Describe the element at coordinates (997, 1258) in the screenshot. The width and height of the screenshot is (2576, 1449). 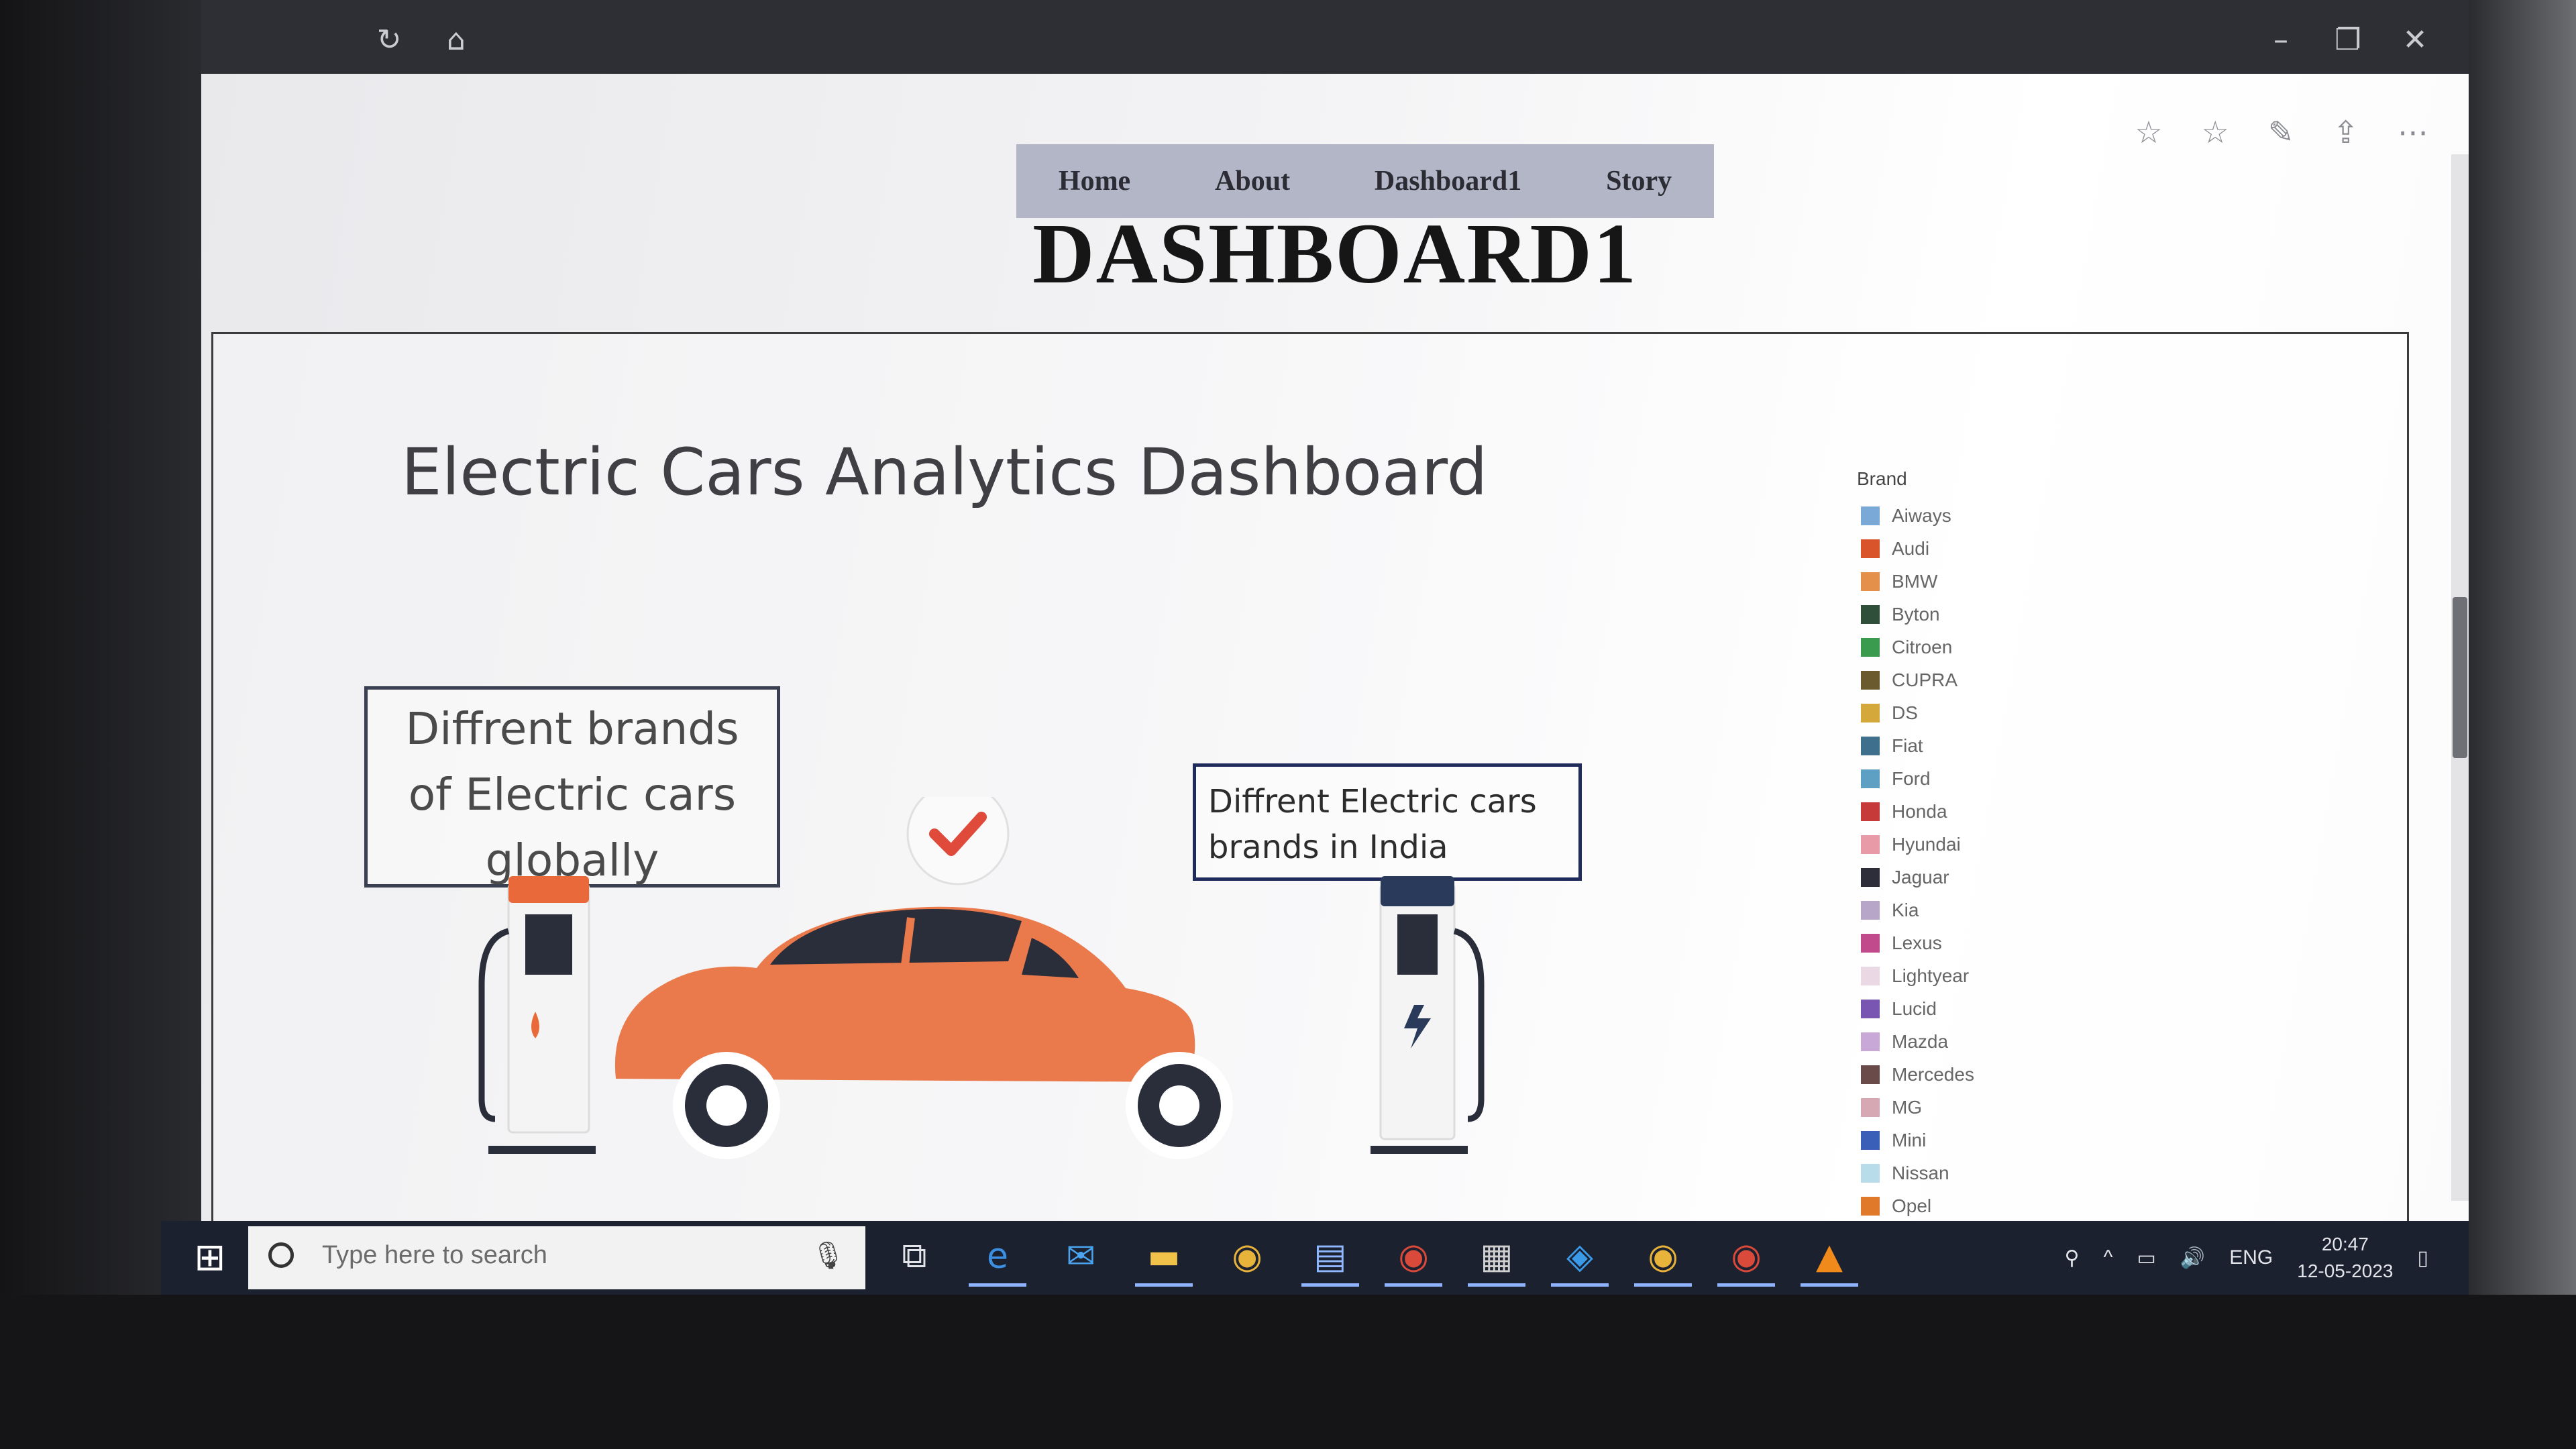
I see `edge-icon: e` at that location.